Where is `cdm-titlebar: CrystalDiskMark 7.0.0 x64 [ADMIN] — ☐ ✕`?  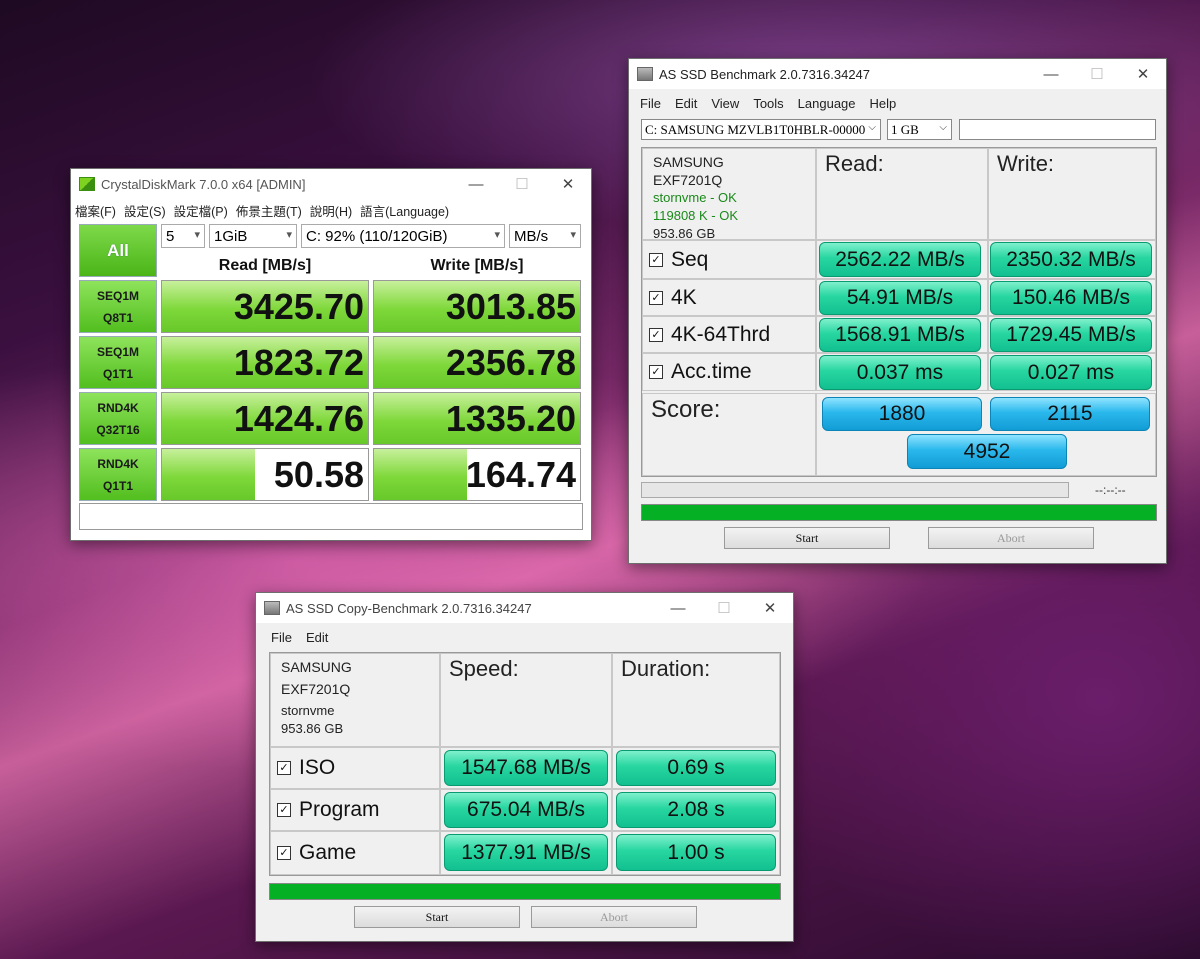 cdm-titlebar: CrystalDiskMark 7.0.0 x64 [ADMIN] — ☐ ✕ is located at coordinates (331, 184).